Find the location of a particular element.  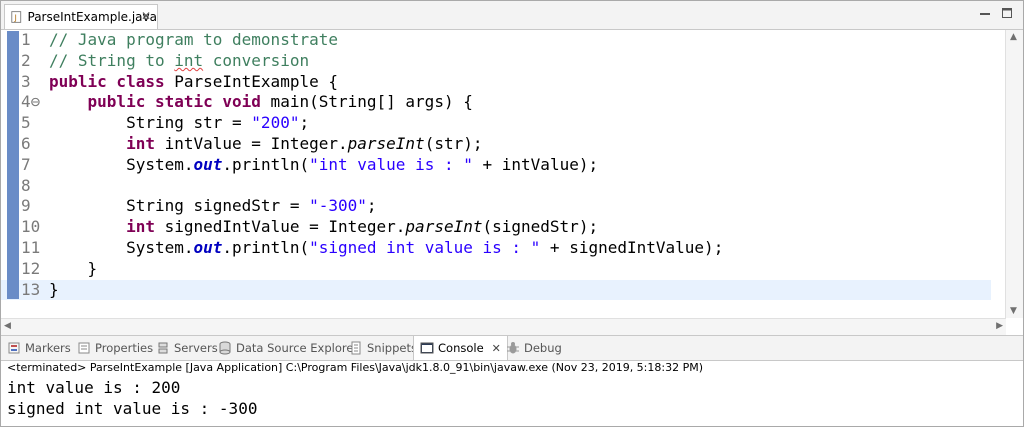

string-literal: "-300" is located at coordinates (338, 206).